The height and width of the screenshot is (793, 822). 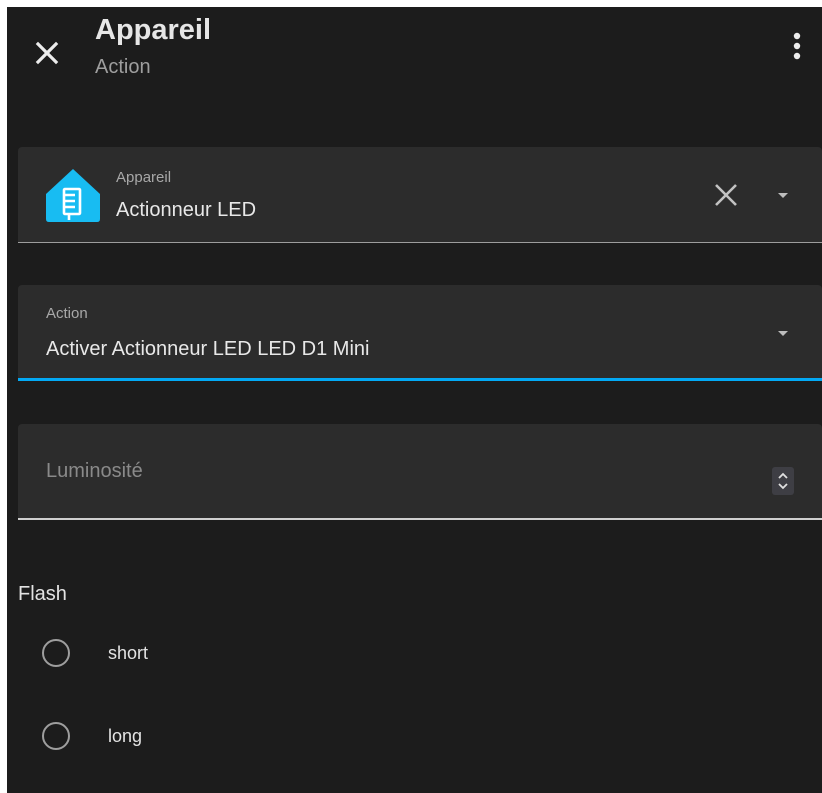 I want to click on device-picker: Appareil Actionneur LED, so click(x=420, y=195).